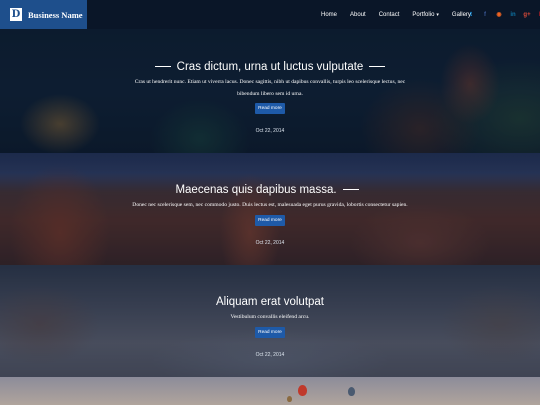 The height and width of the screenshot is (405, 540). What do you see at coordinates (471, 15) in the screenshot?
I see `twitter-icon: t` at bounding box center [471, 15].